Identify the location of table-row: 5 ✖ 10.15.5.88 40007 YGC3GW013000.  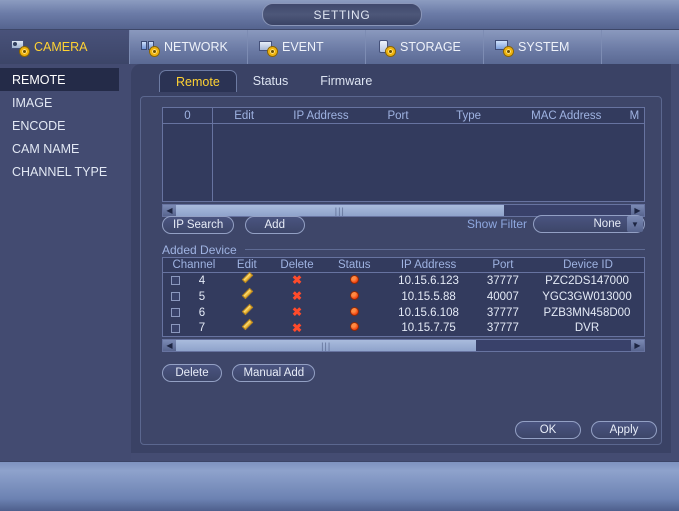
(404, 297).